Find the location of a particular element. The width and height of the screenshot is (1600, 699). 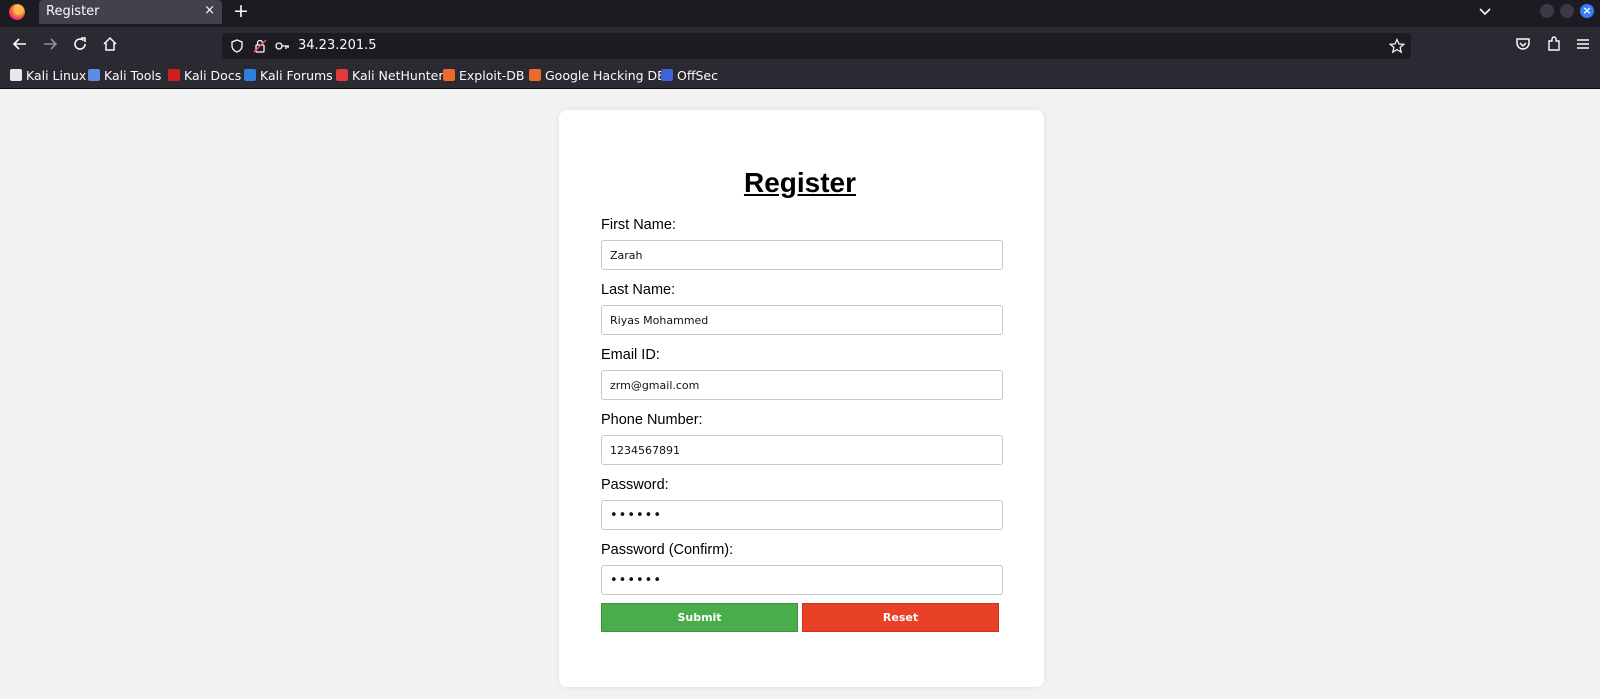

firefox-logo-icon is located at coordinates (17, 12).